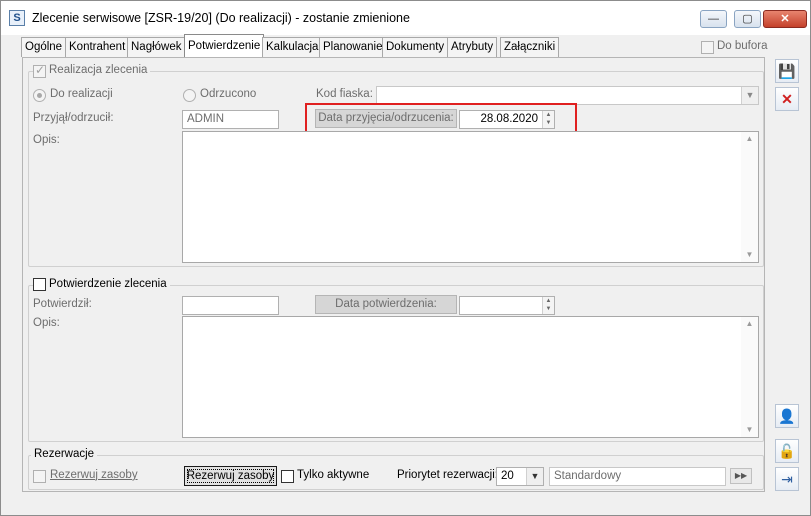 The height and width of the screenshot is (516, 811). I want to click on do-realizacji-label: Do realizacji, so click(81, 94).